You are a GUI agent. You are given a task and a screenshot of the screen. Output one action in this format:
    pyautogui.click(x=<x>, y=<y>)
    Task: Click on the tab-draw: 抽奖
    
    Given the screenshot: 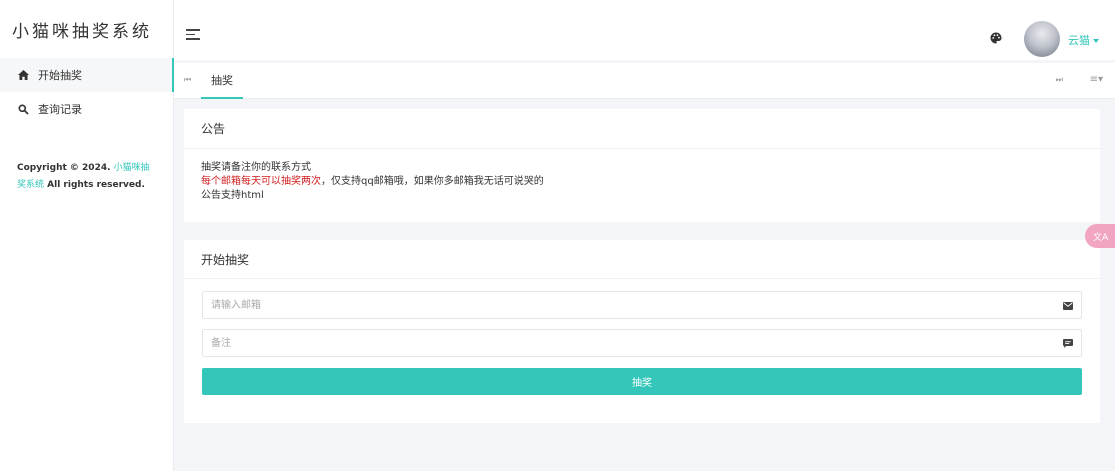 What is the action you would take?
    pyautogui.click(x=222, y=81)
    